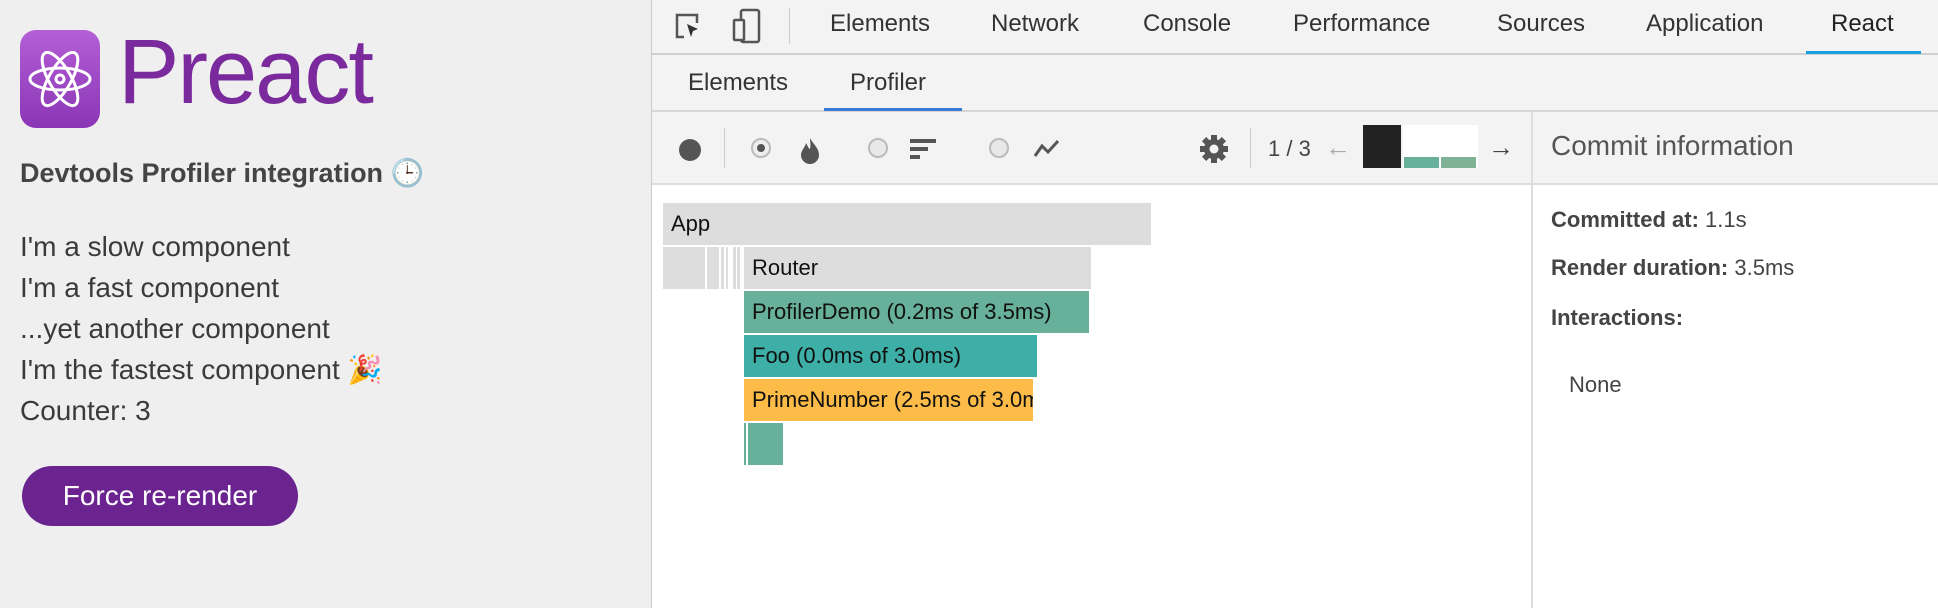  I want to click on counter-text: Counter: 3, so click(85, 410).